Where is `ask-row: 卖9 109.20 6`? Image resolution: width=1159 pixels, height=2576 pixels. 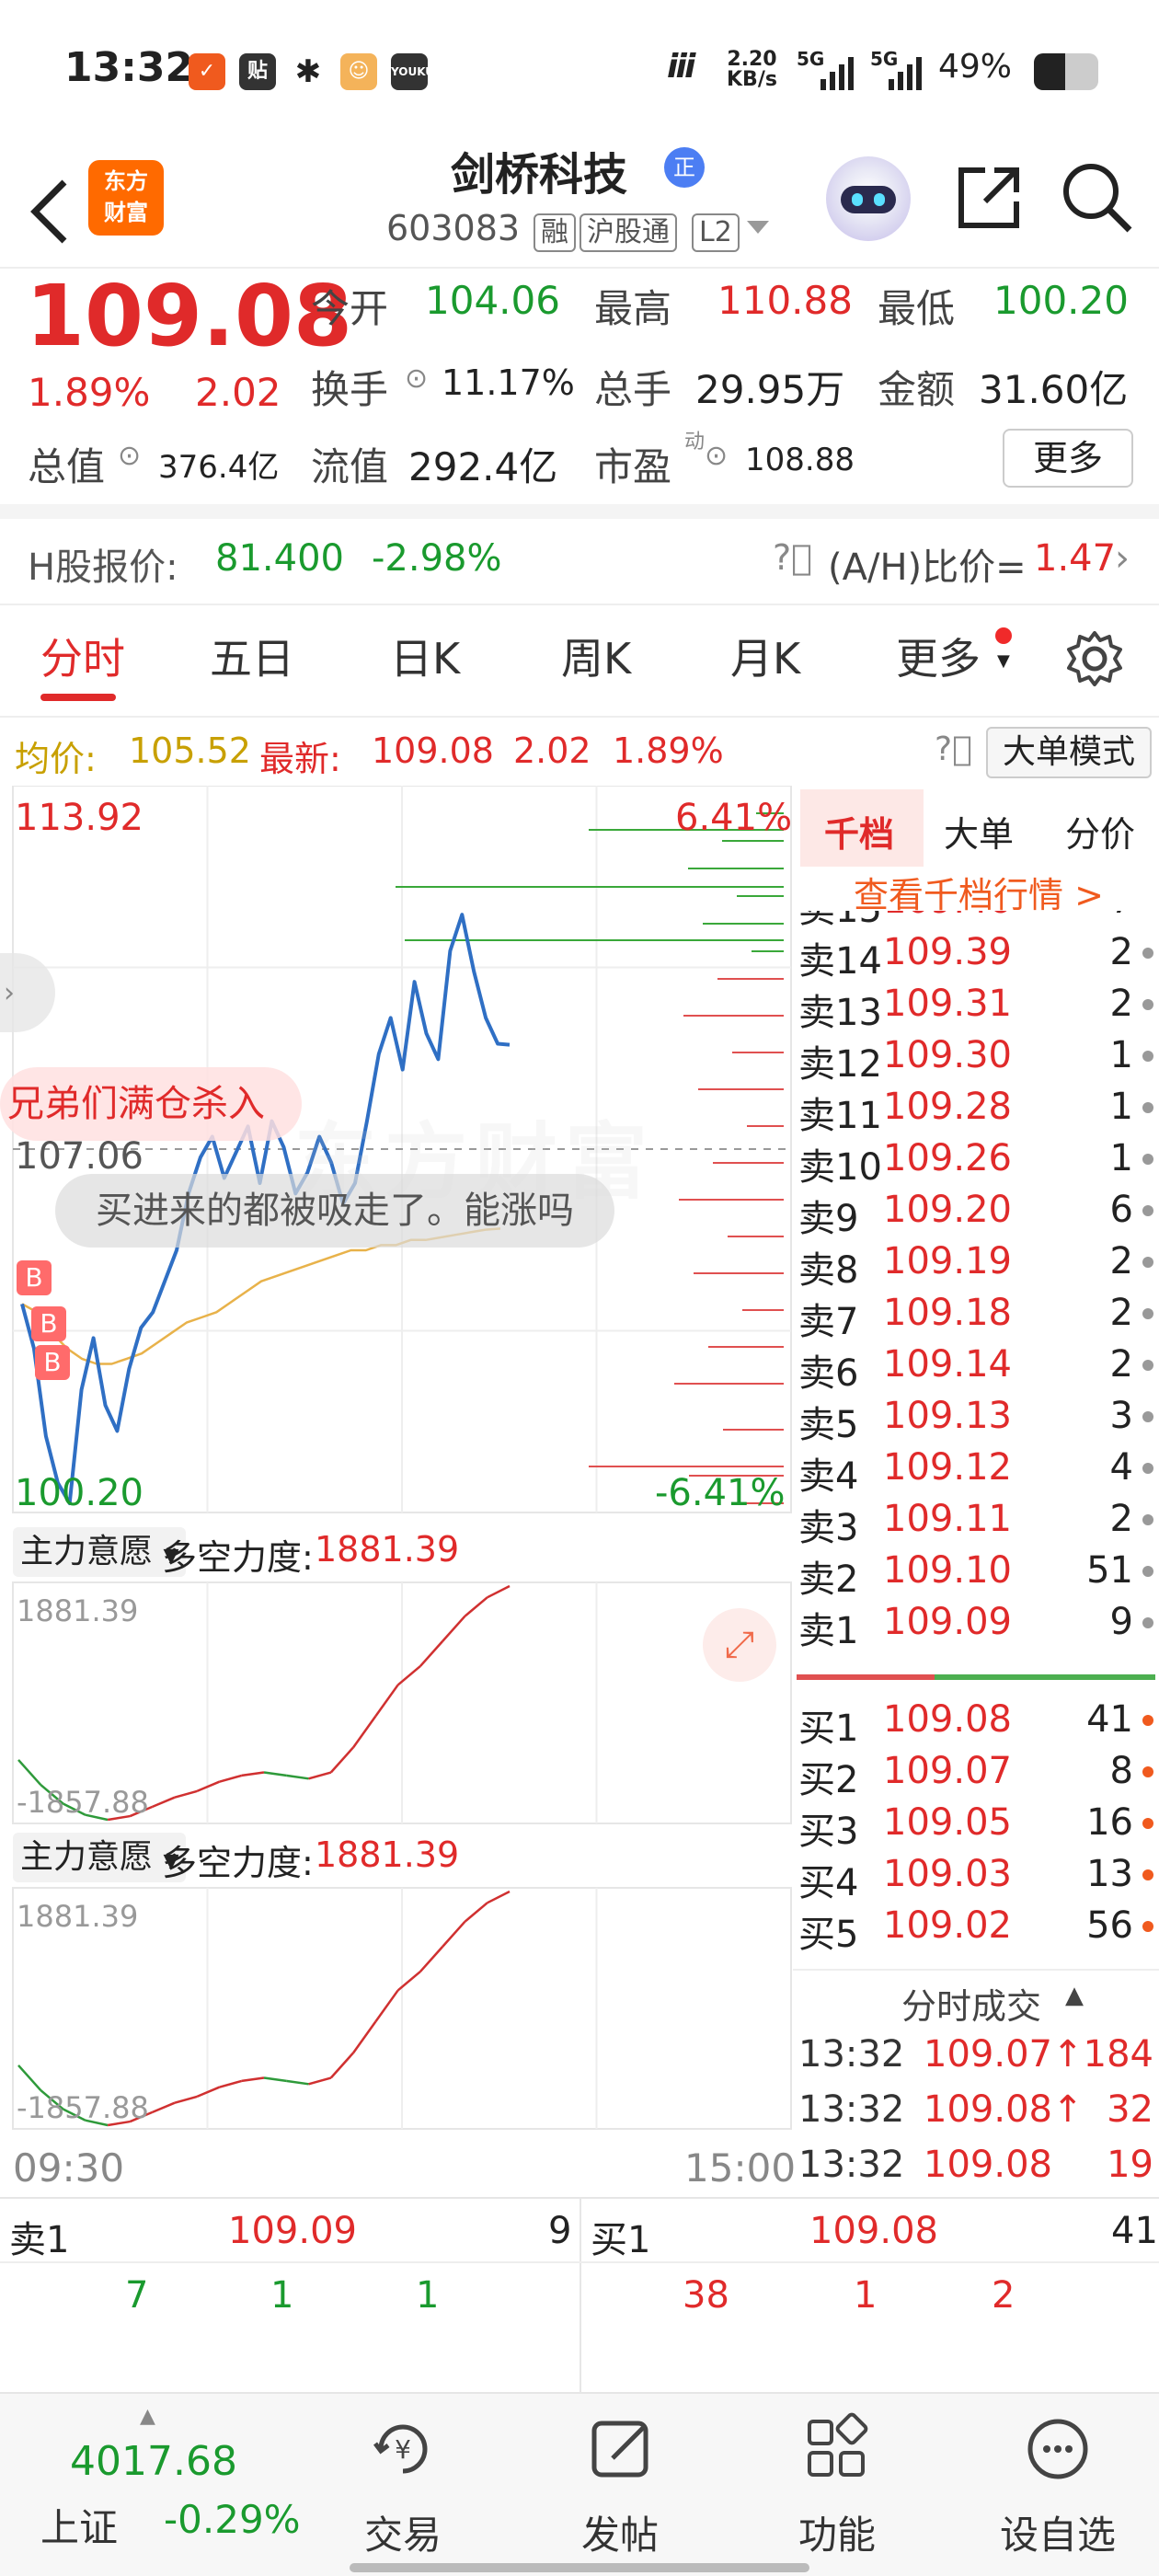 ask-row: 卖9 109.20 6 is located at coordinates (976, 1214).